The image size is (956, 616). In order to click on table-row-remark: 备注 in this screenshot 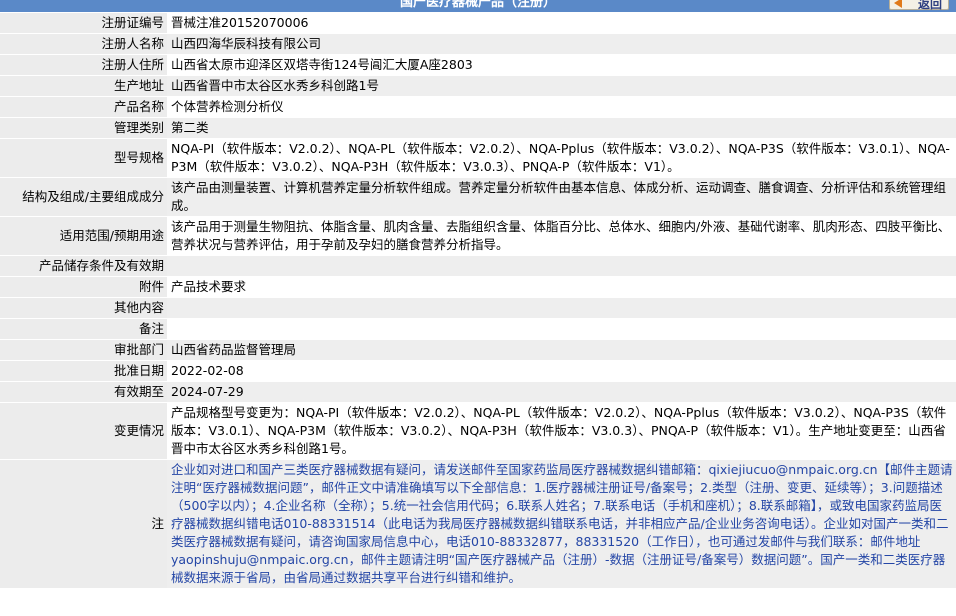, I will do `click(478, 329)`.